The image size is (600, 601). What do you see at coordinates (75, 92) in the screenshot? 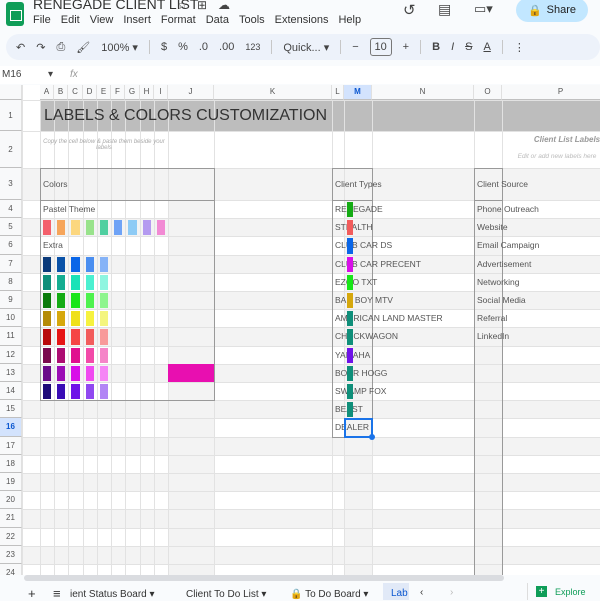
I see `column-header-c: C` at bounding box center [75, 92].